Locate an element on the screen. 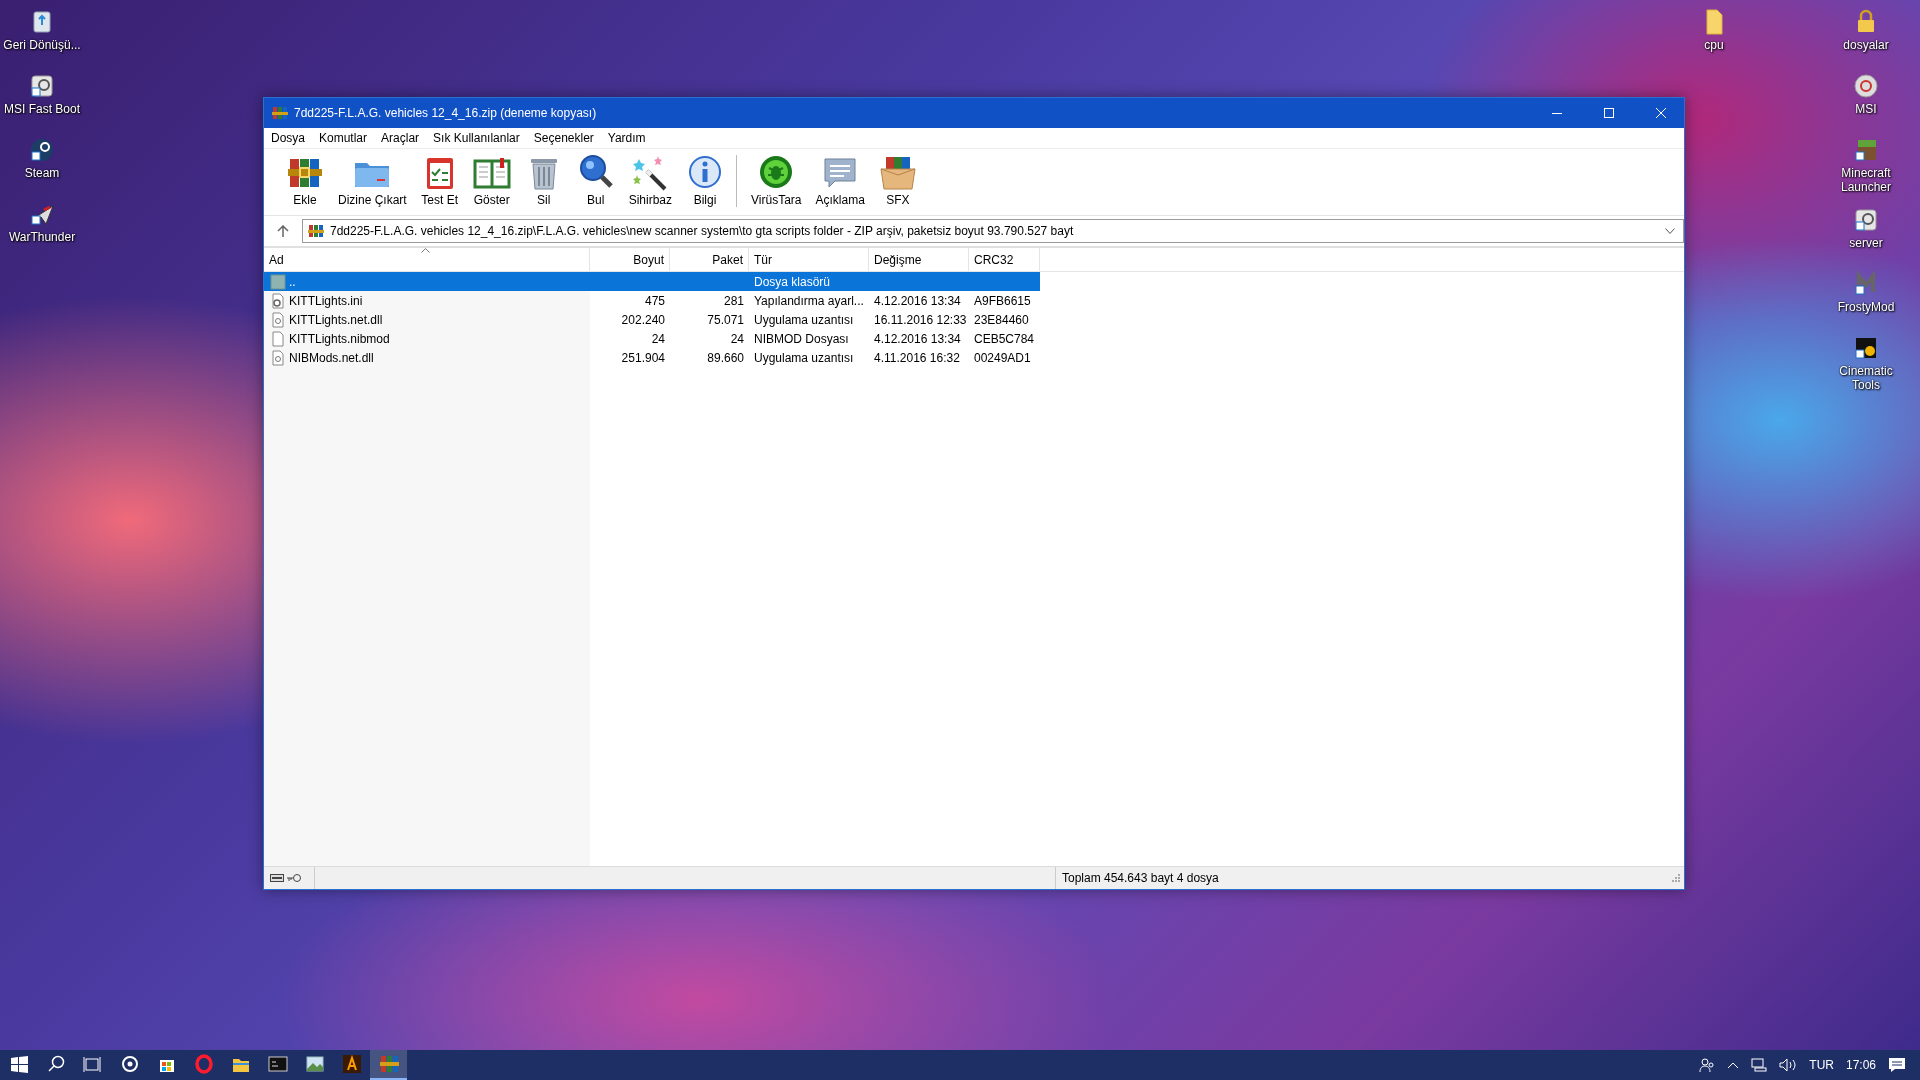  up-arrow-icon is located at coordinates (283, 231).